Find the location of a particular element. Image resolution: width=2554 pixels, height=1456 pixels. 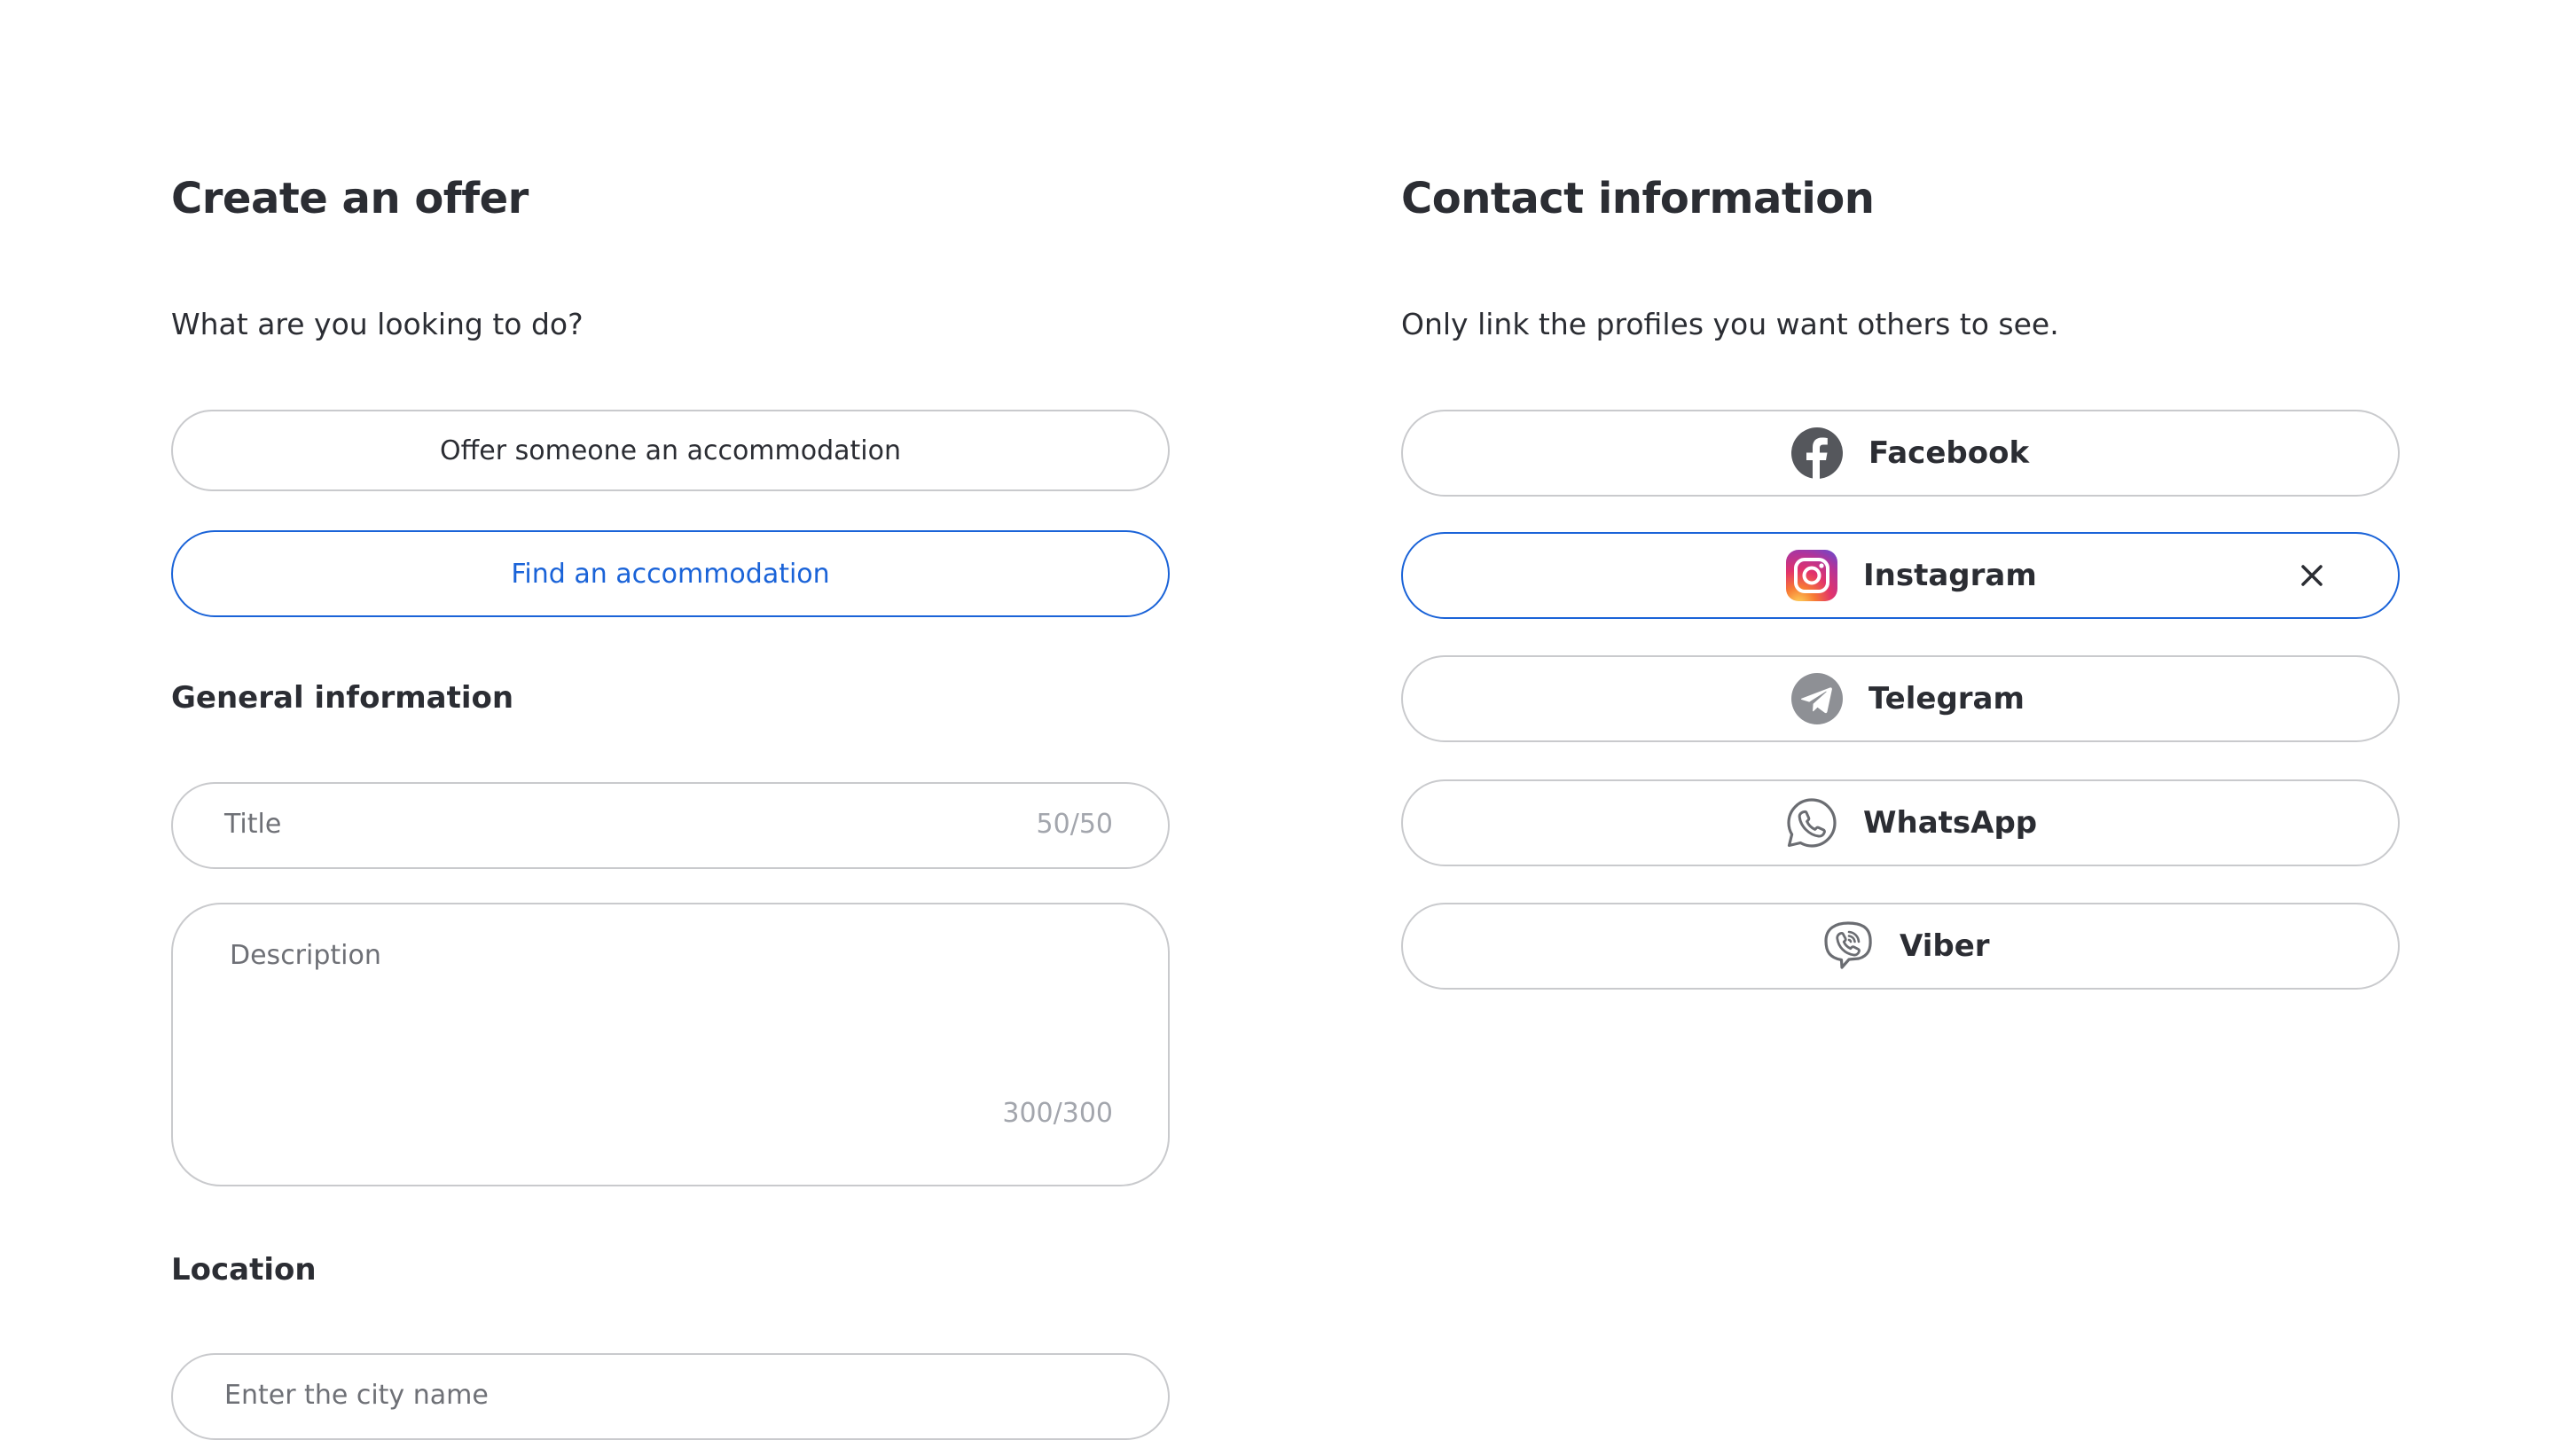

city-input: Enter the city name is located at coordinates (670, 1396).